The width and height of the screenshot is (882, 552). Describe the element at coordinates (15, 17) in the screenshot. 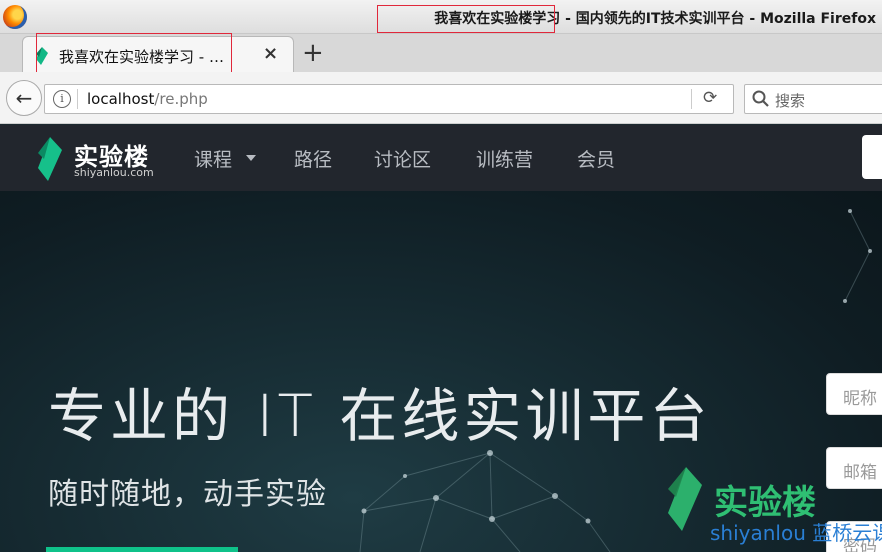

I see `firefox-logo-icon` at that location.